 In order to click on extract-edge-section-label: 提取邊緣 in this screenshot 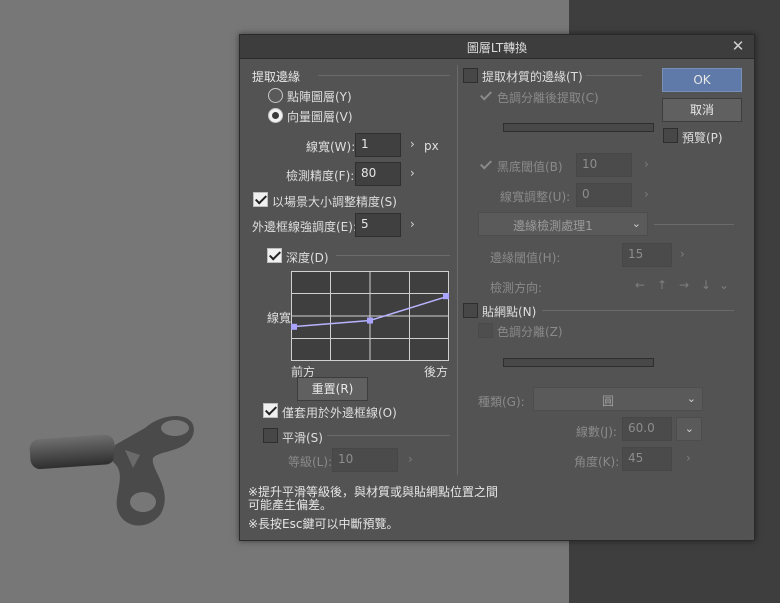, I will do `click(276, 77)`.